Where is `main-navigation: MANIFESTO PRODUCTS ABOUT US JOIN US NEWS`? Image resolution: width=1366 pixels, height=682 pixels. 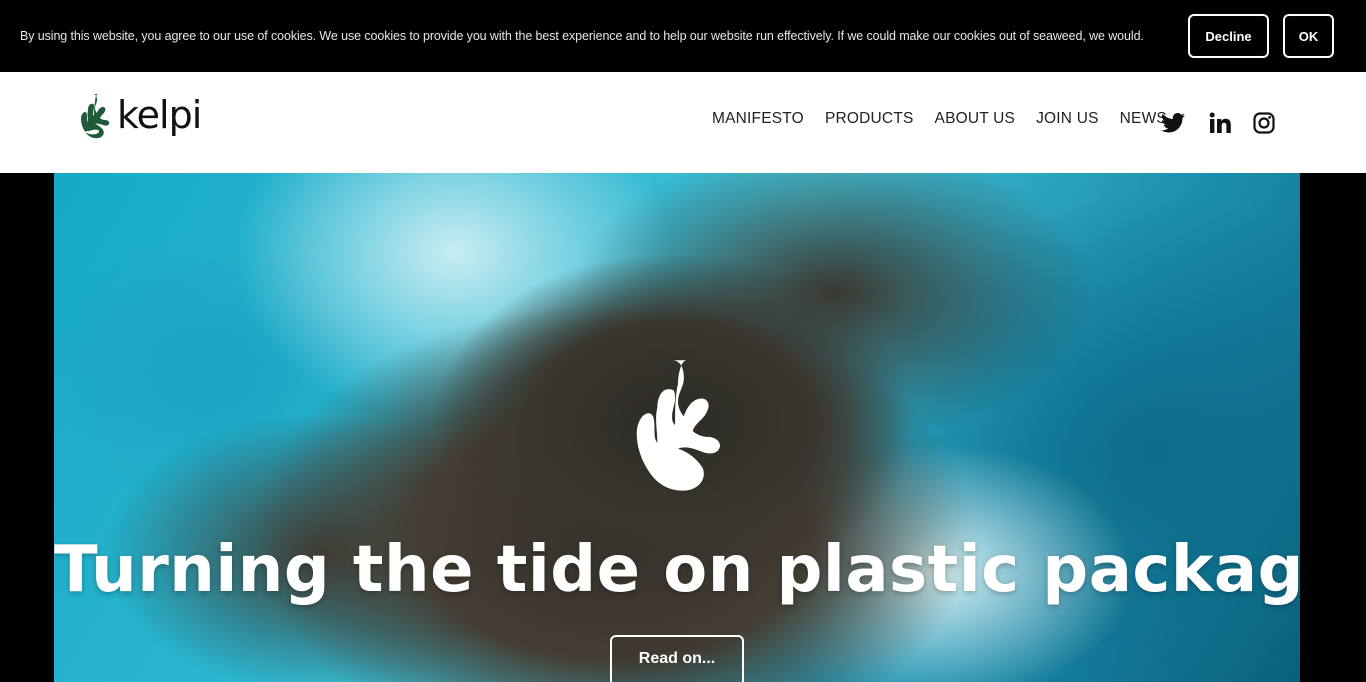
main-navigation: MANIFESTO PRODUCTS ABOUT US JOIN US NEWS is located at coordinates (950, 119).